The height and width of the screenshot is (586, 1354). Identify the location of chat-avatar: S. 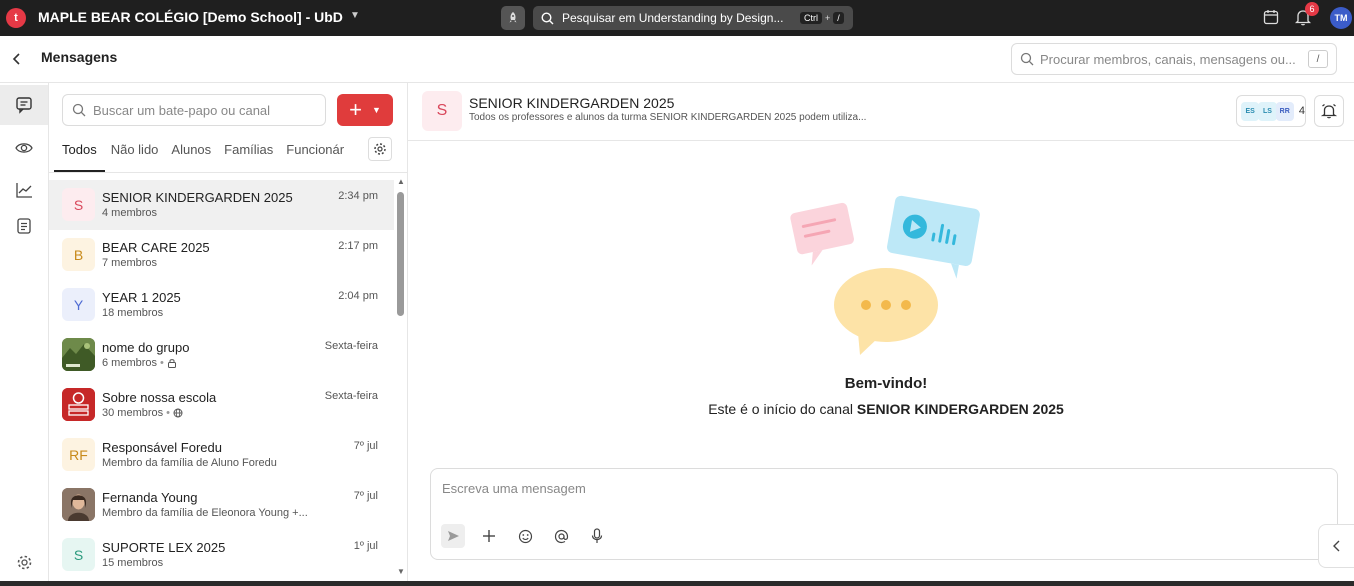
(78, 204).